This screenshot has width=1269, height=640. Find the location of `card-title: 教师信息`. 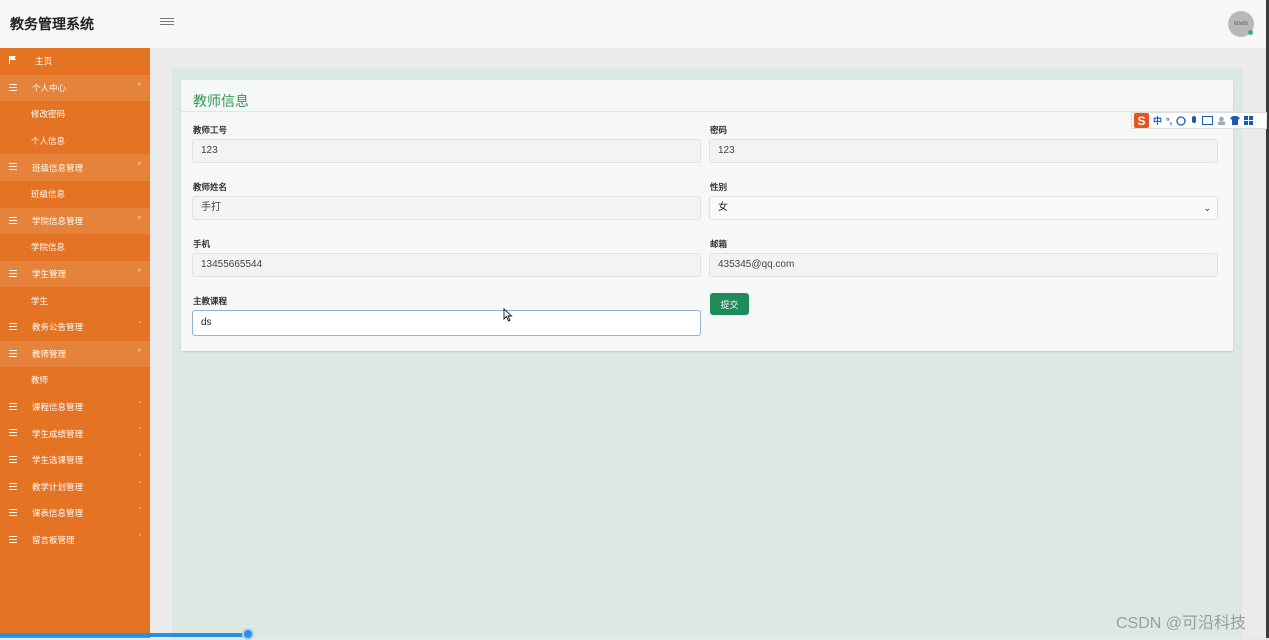

card-title: 教师信息 is located at coordinates (221, 101).